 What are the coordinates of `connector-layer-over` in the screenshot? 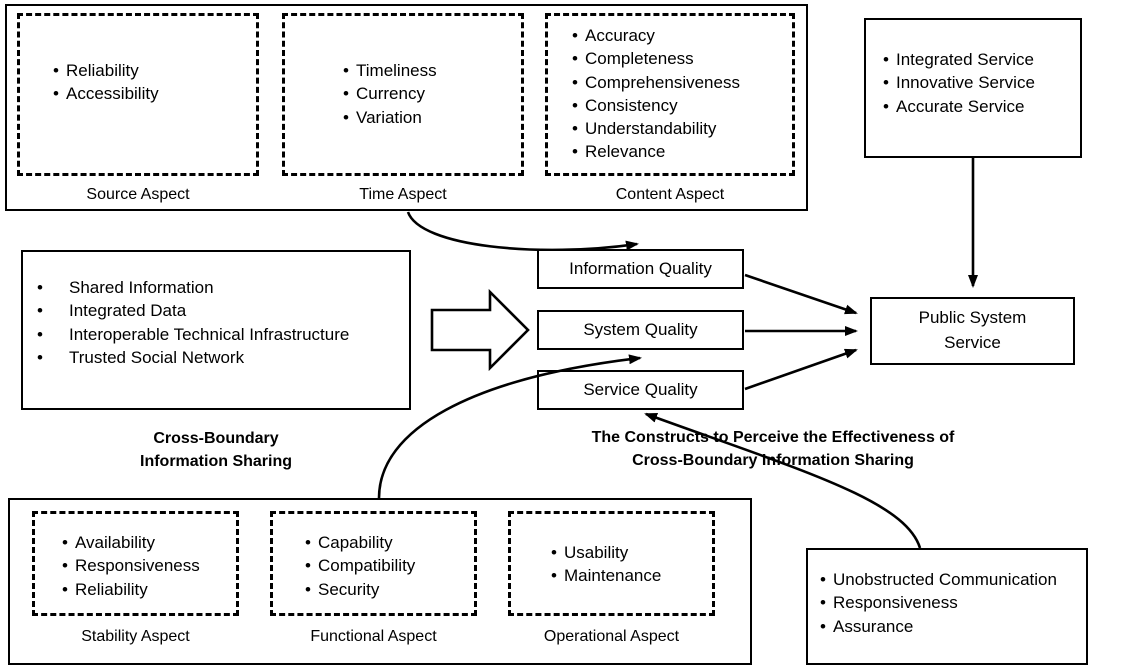 It's located at (649, 451).